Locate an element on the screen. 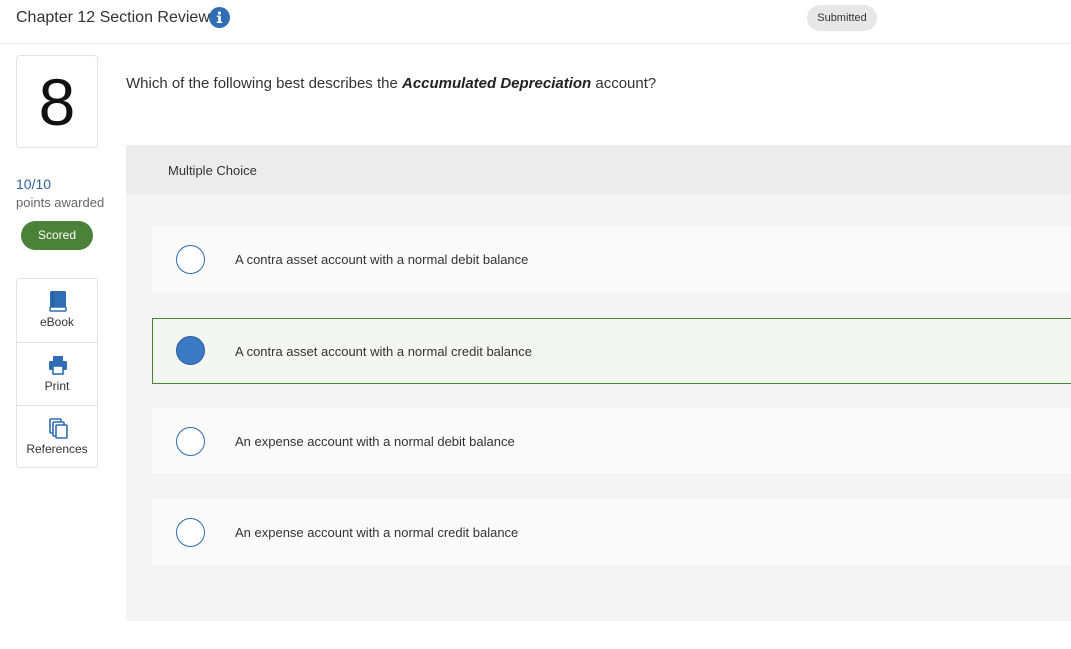  score-value: 10/10 is located at coordinates (34, 184).